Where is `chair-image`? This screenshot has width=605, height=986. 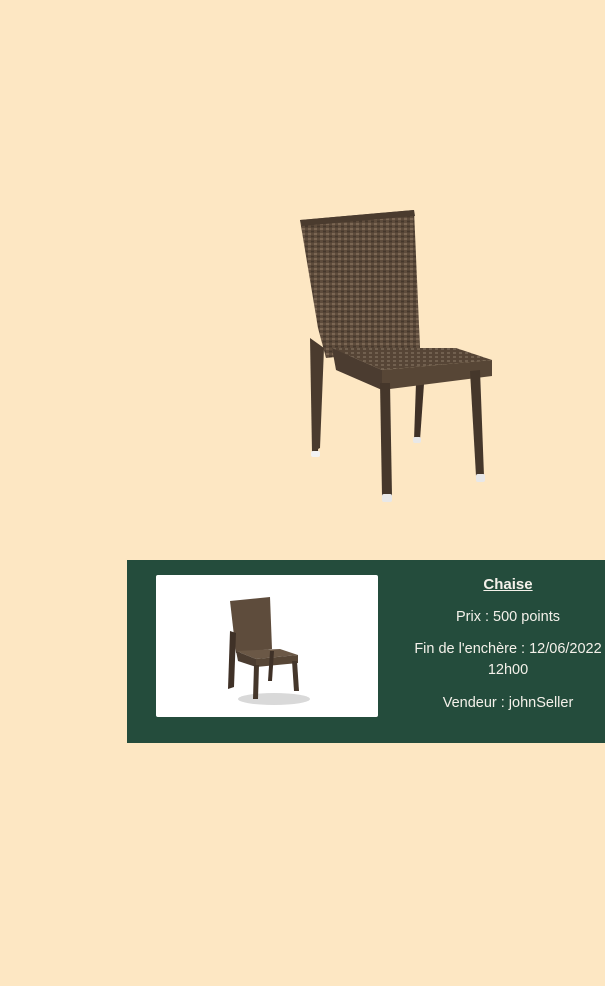
chair-image is located at coordinates (396, 358).